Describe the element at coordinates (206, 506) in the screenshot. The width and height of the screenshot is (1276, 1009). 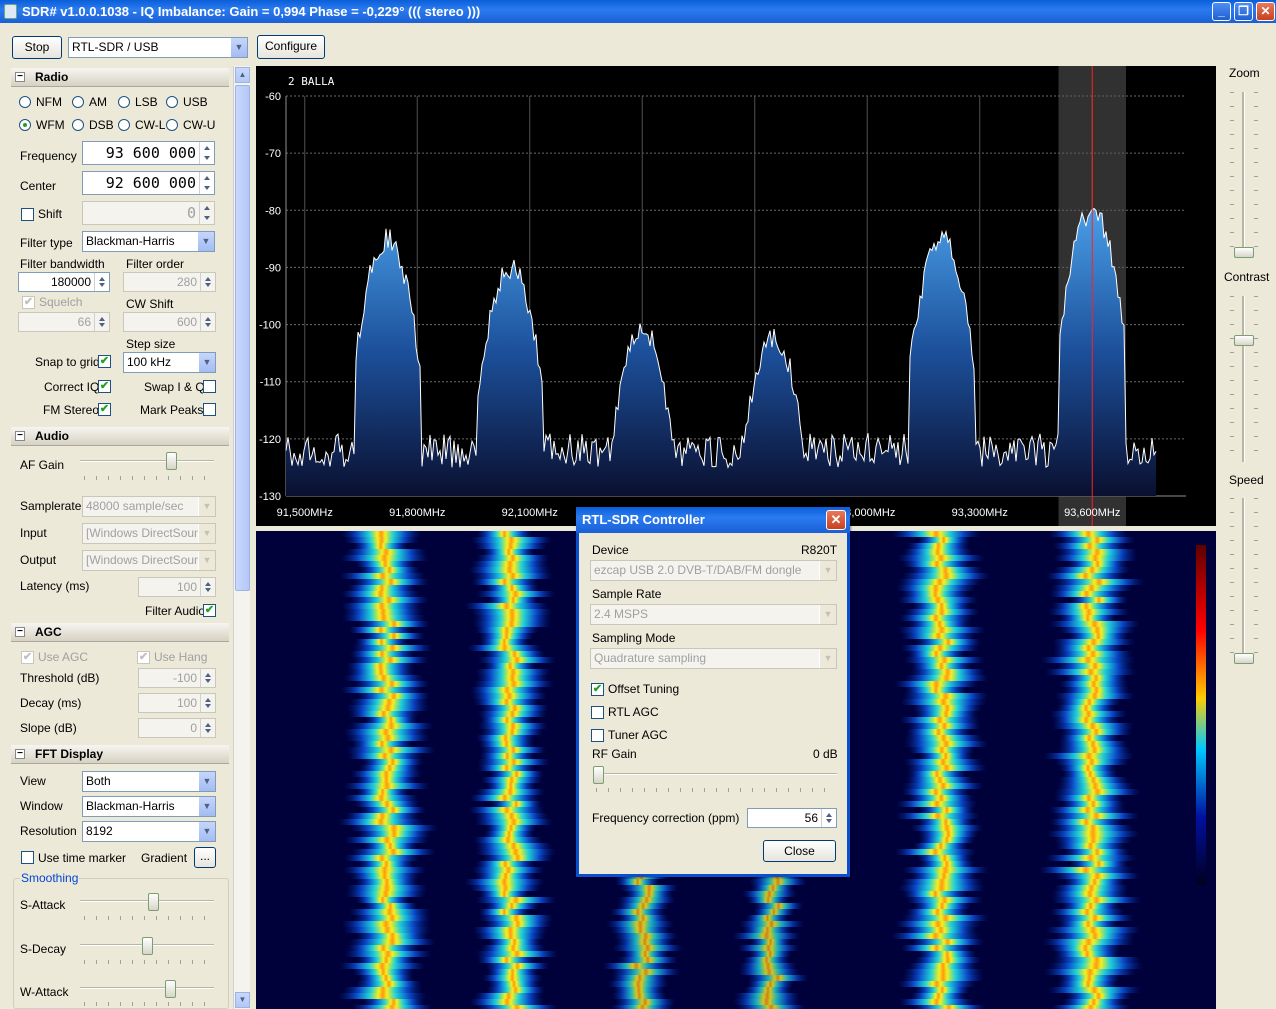
I see `chevron-down-icon: ▼` at that location.